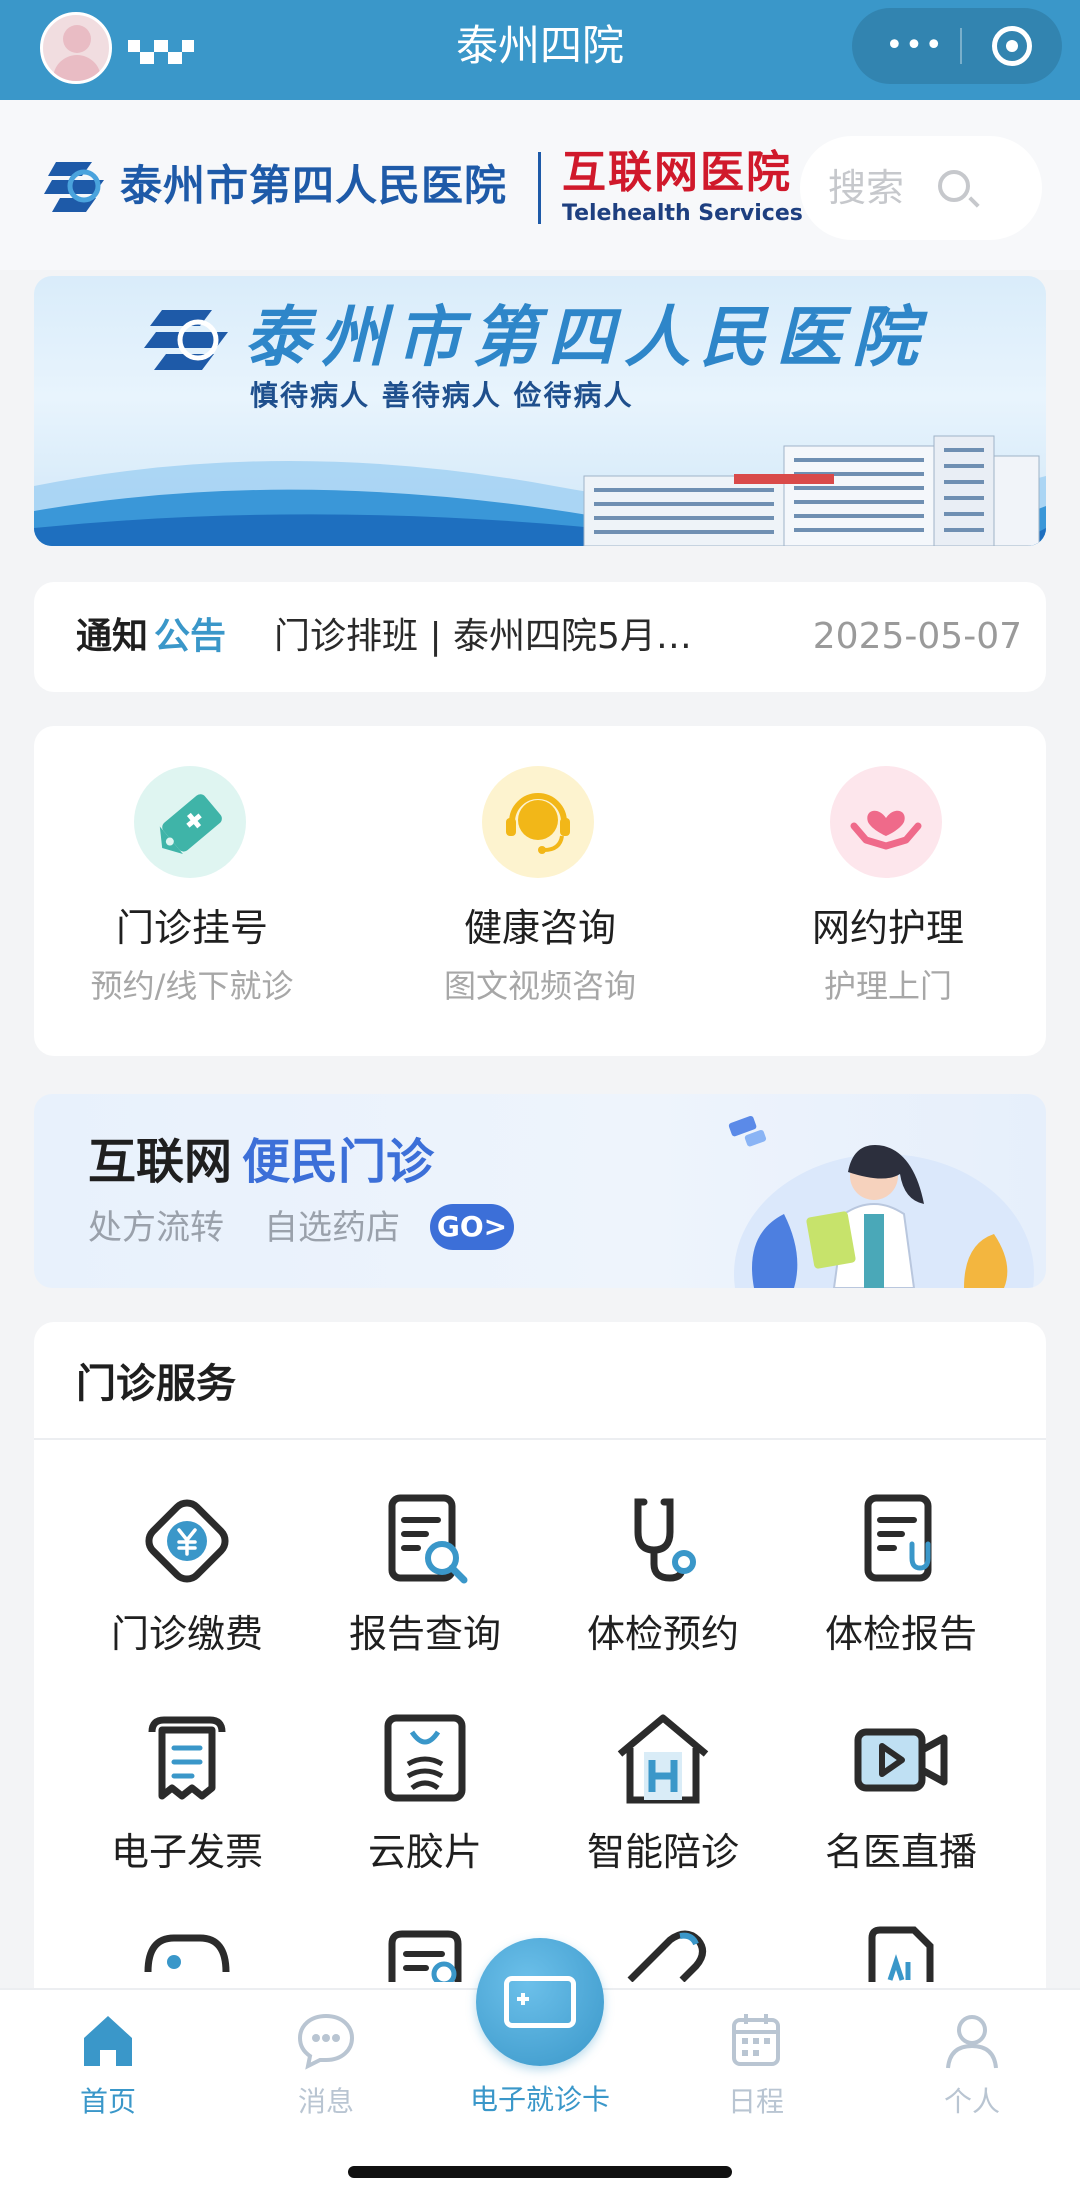 The height and width of the screenshot is (2201, 1080). I want to click on banner-slogan: 慎待病人 善待病人 俭待病人, so click(442, 395).